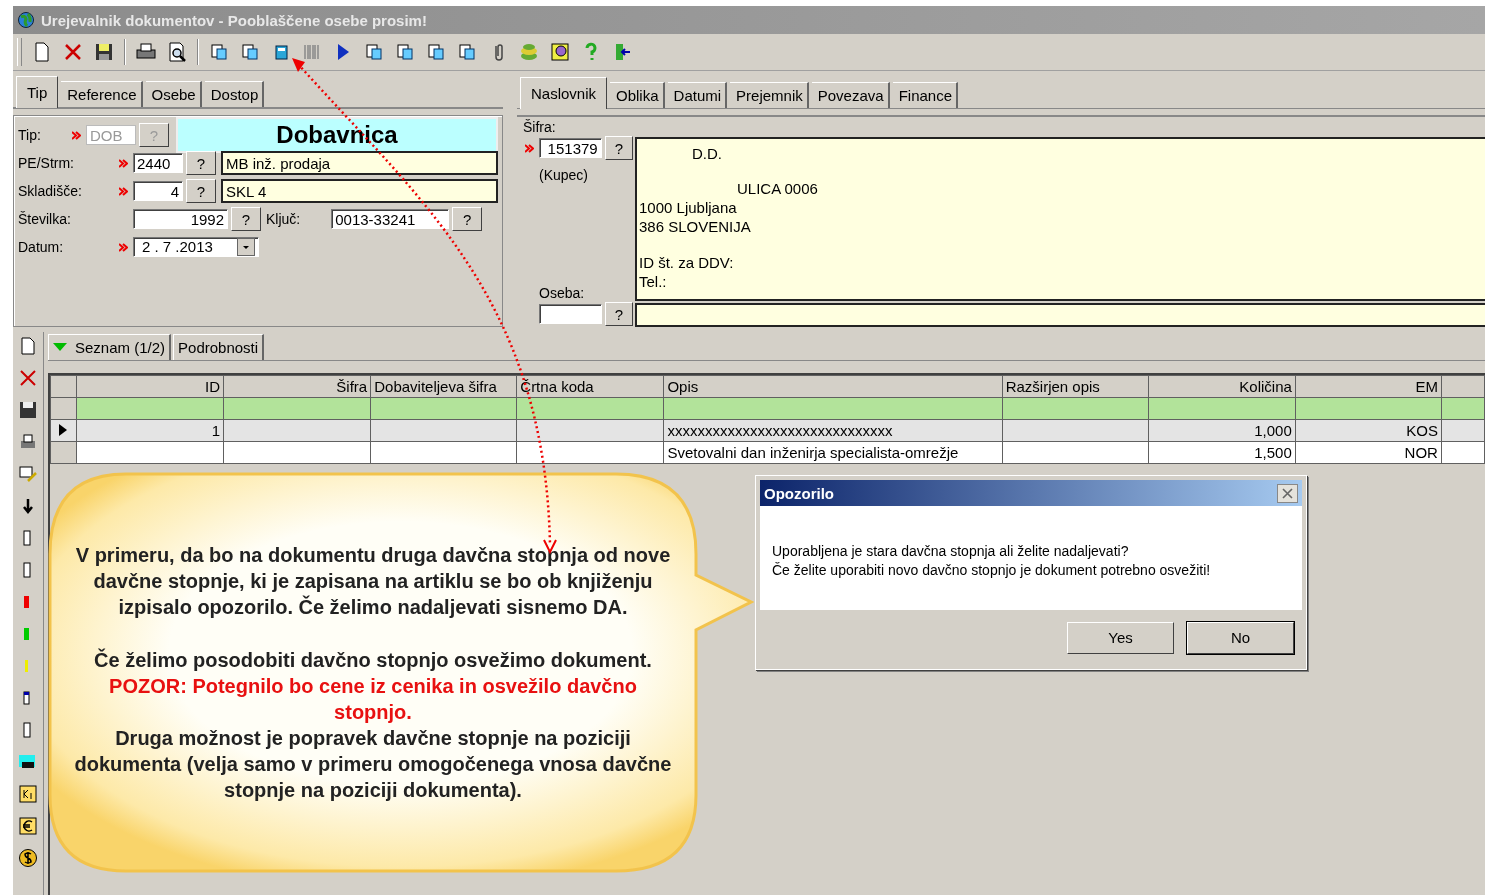  What do you see at coordinates (28, 378) in the screenshot?
I see `delete-icon` at bounding box center [28, 378].